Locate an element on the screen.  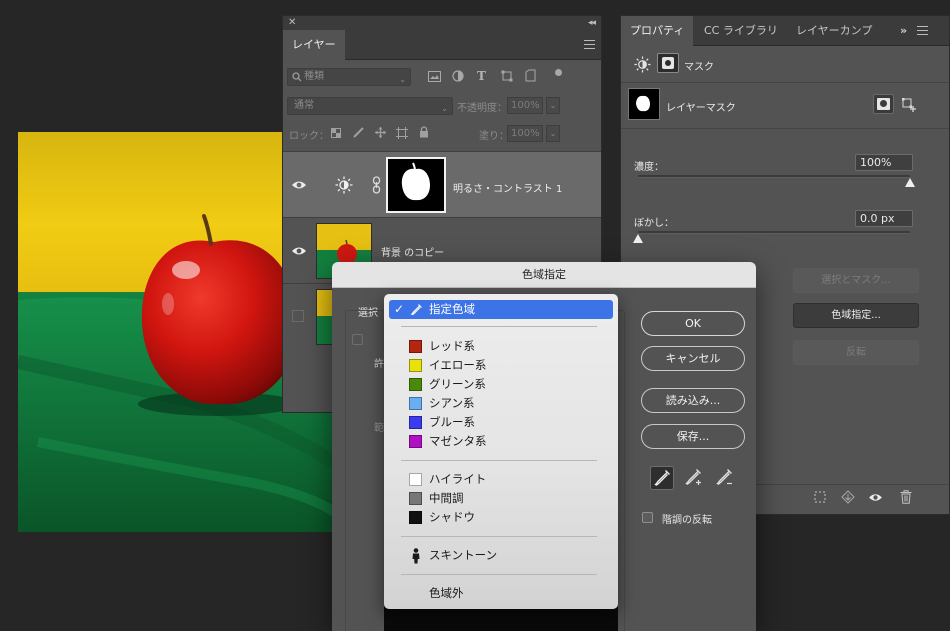
layers-panel-titlebar: ✕ ◂◂ is located at coordinates (442, 23).